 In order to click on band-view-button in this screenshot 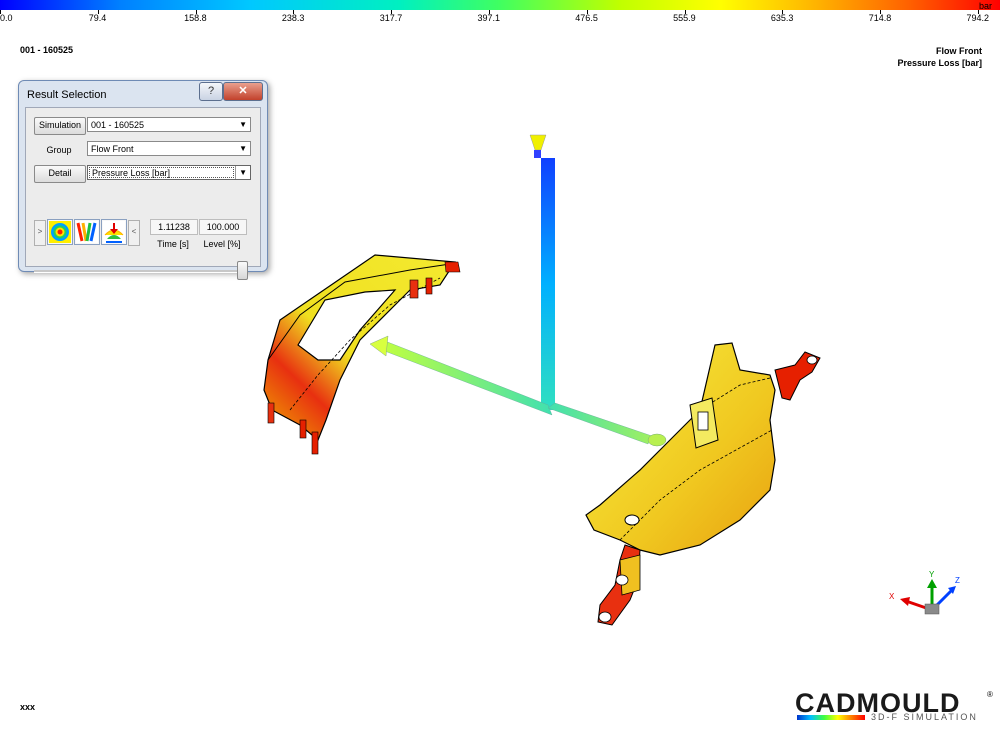, I will do `click(87, 232)`.